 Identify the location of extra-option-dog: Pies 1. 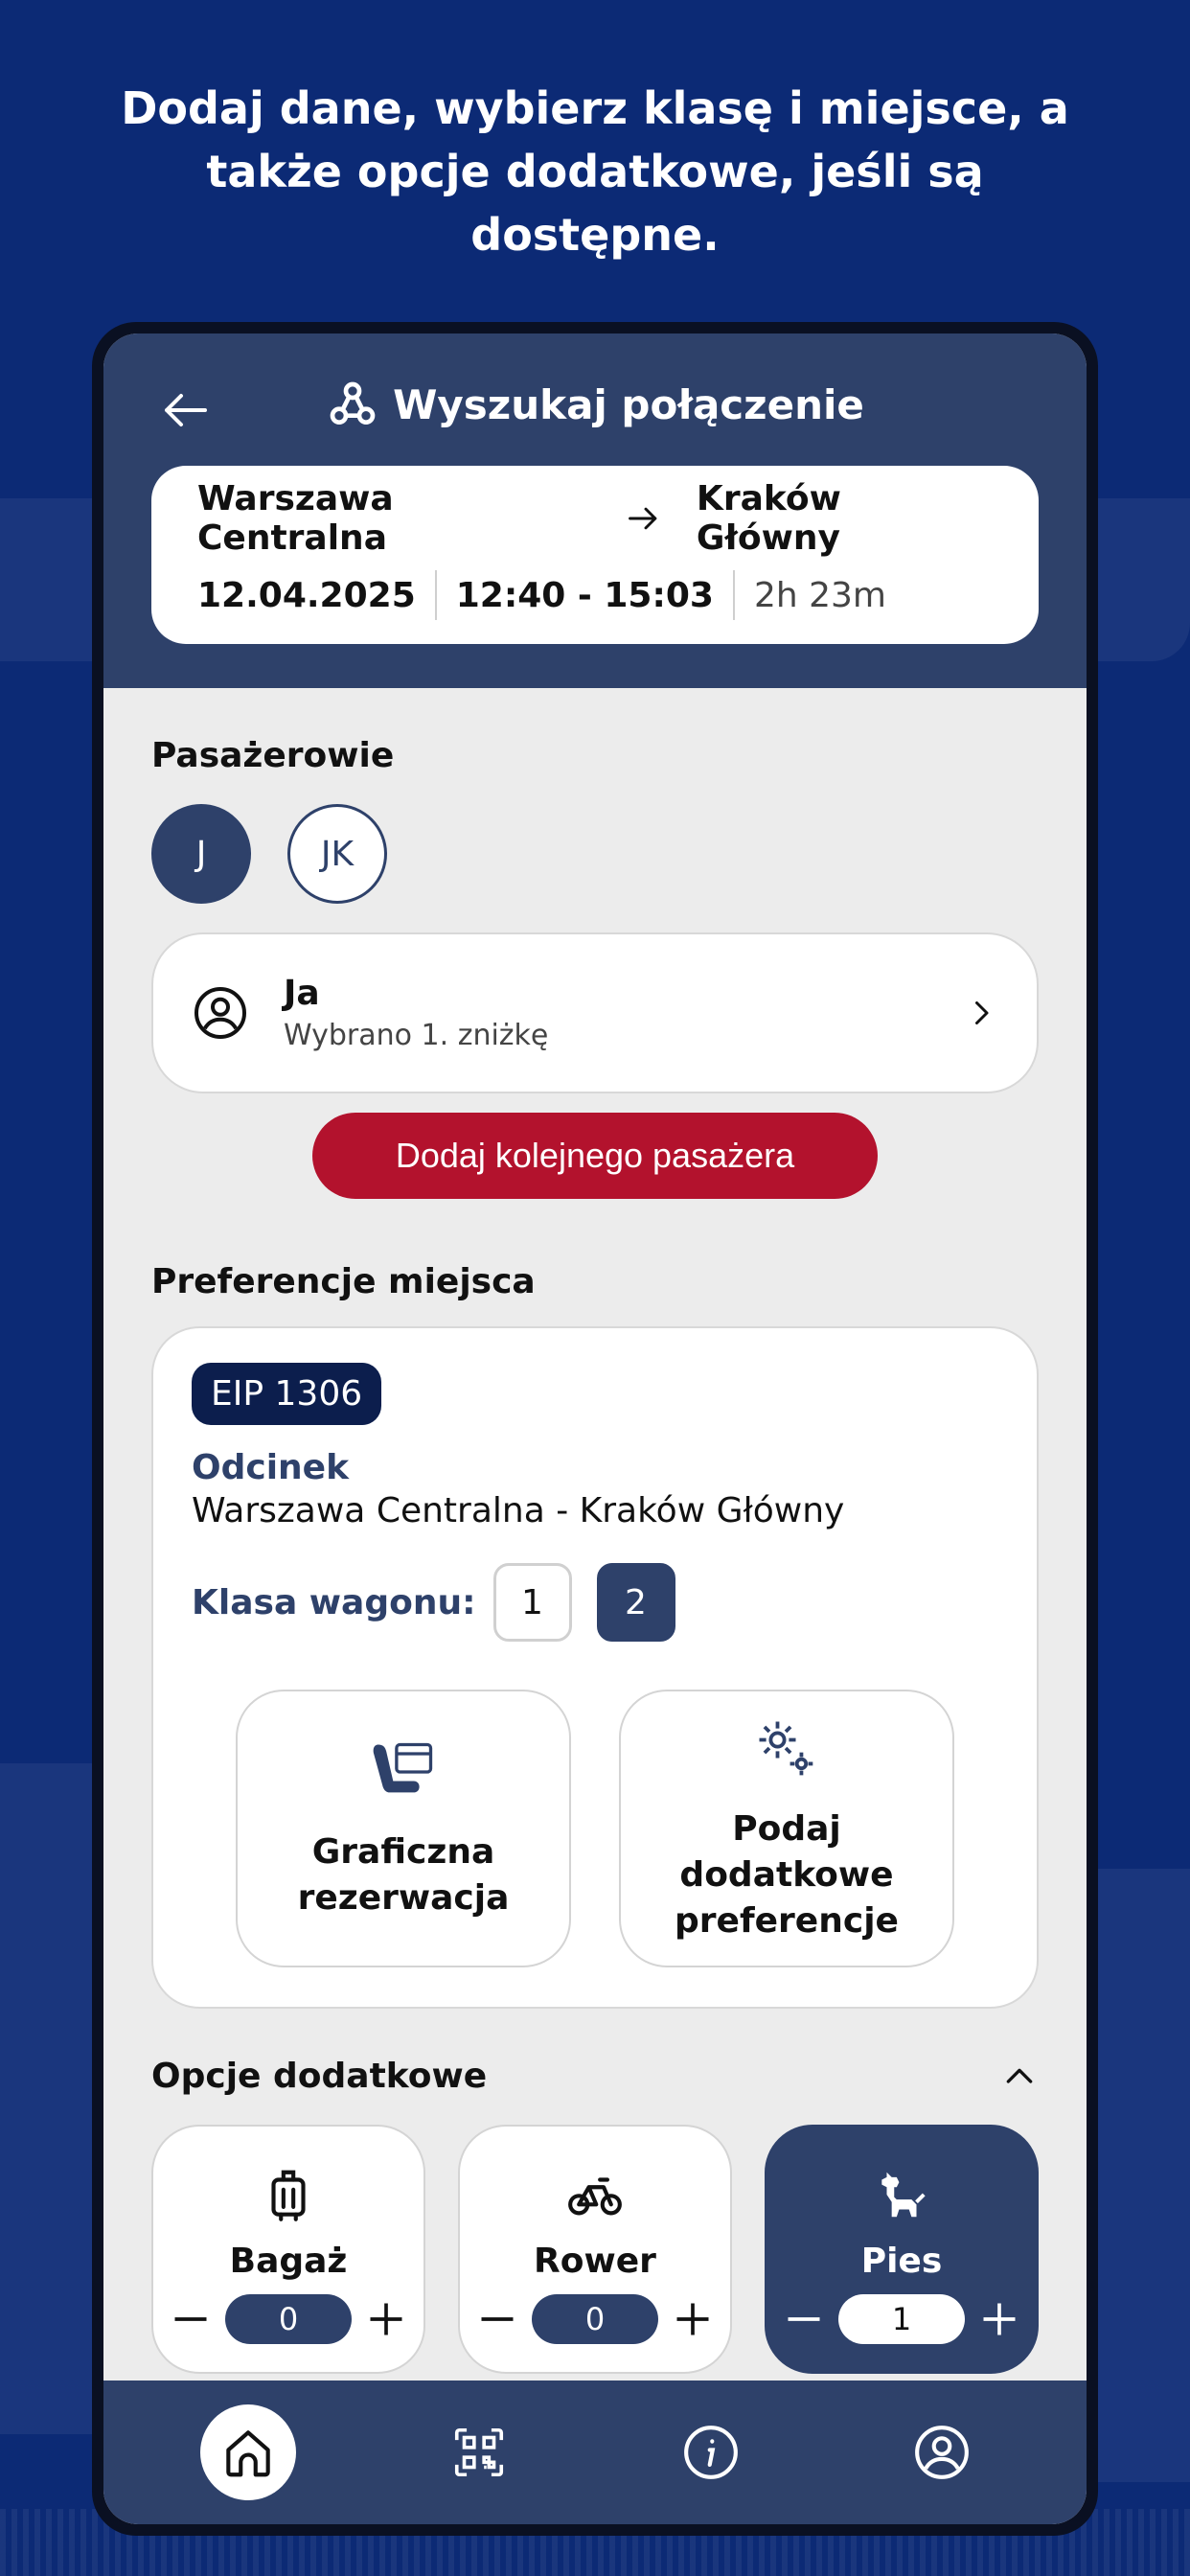
(902, 2249).